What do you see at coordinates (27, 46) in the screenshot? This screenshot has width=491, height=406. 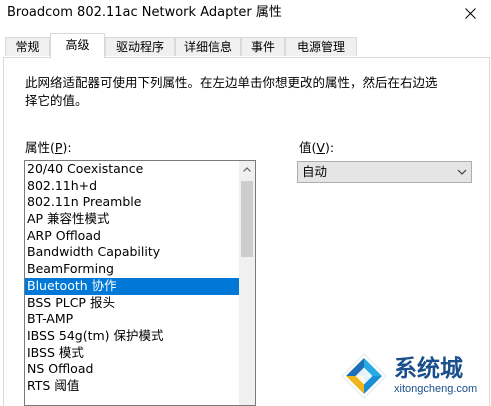 I see `tab-general: 常规` at bounding box center [27, 46].